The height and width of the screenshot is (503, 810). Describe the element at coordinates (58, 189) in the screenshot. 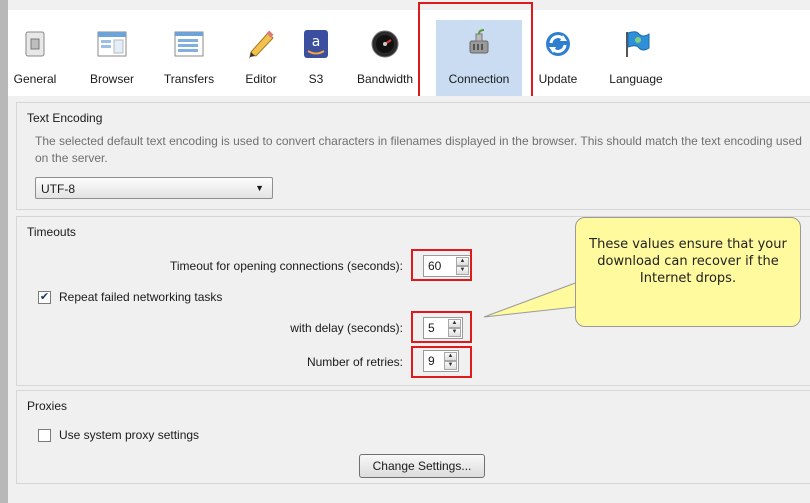

I see `text-encoding-value: UTF-8` at that location.